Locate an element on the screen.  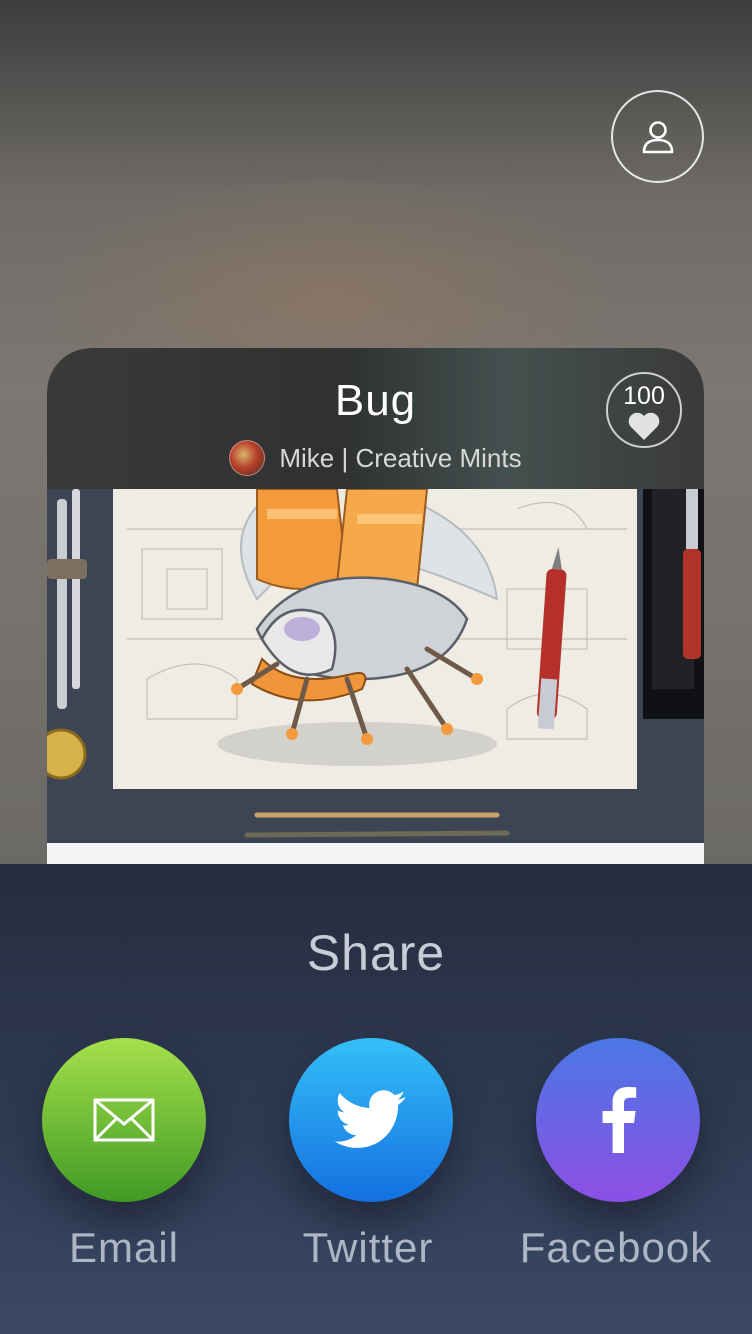
twitter-label: Twitter is located at coordinates (368, 1247).